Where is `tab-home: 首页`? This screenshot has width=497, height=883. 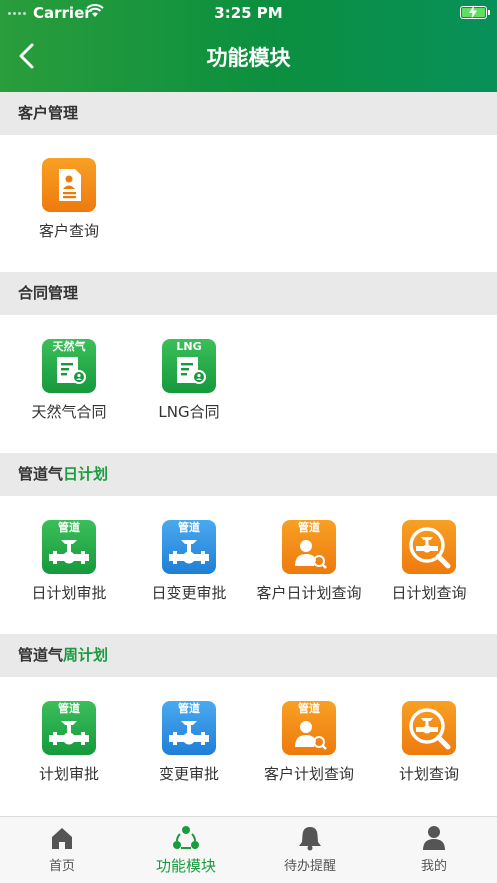 tab-home: 首页 is located at coordinates (62, 849).